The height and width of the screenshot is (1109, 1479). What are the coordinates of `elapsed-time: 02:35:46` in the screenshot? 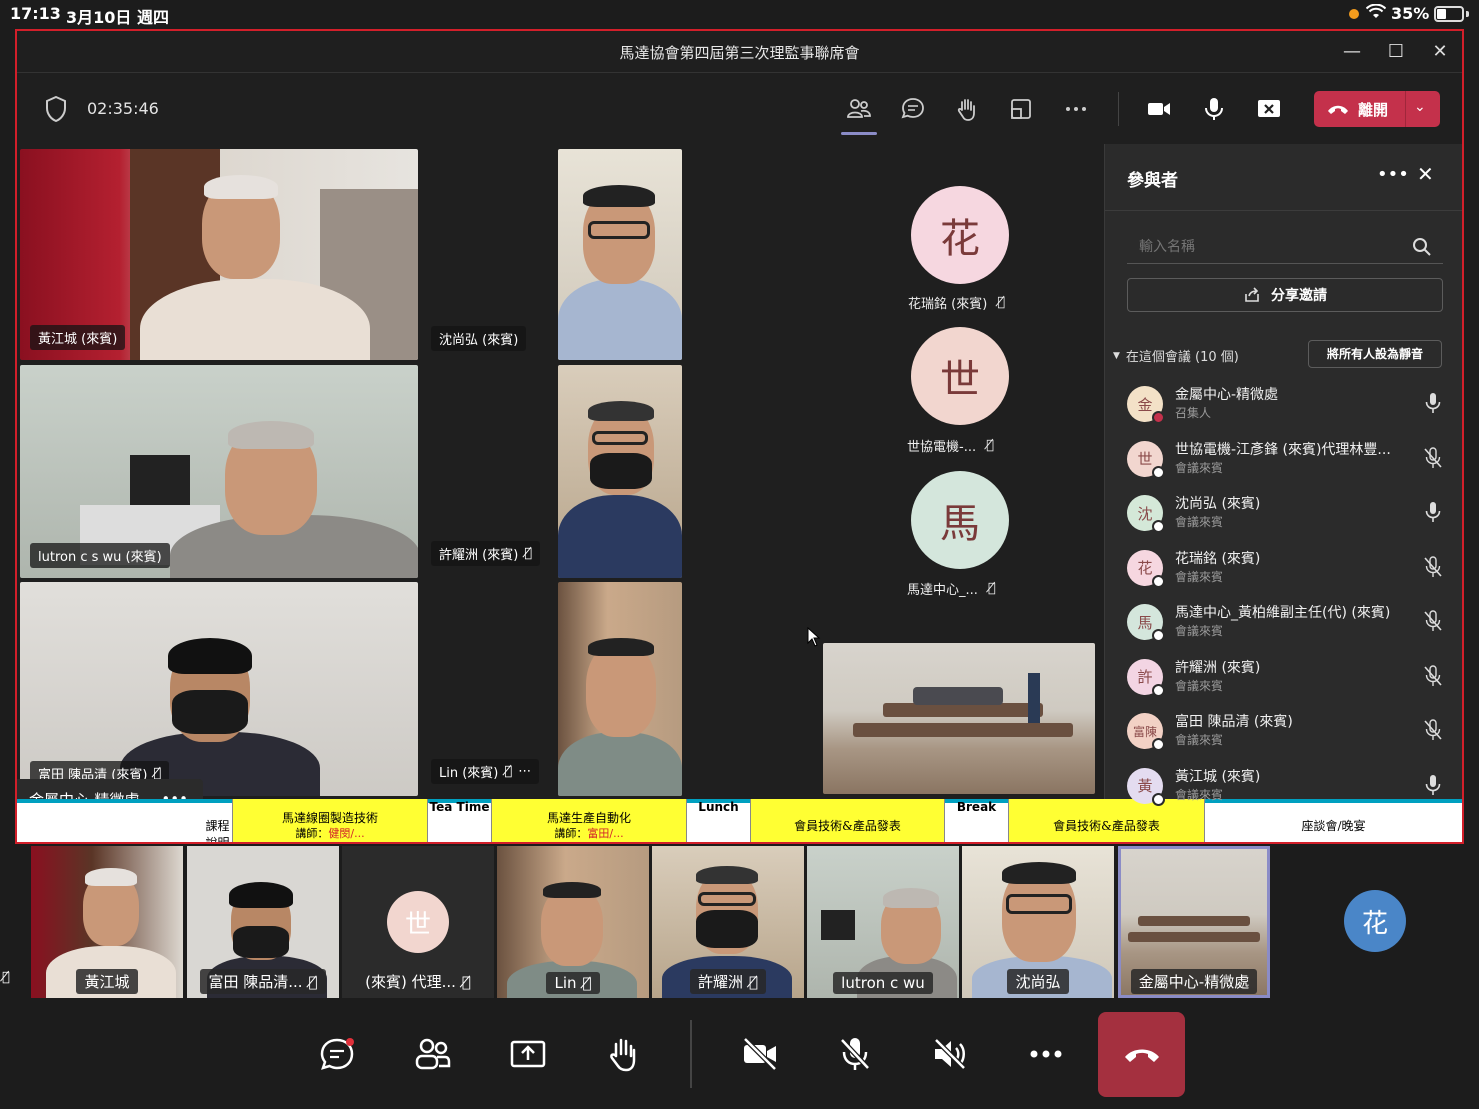 It's located at (123, 108).